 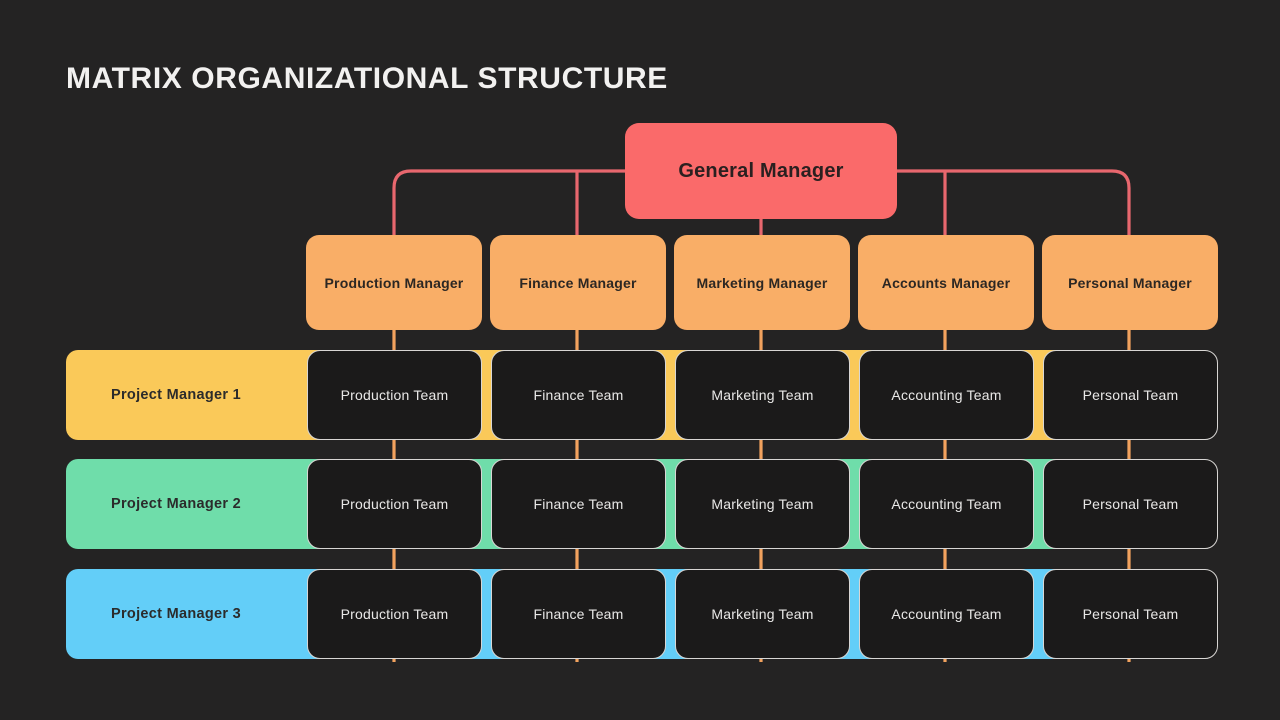 I want to click on node-team-finance-2: Finance Team, so click(x=578, y=504).